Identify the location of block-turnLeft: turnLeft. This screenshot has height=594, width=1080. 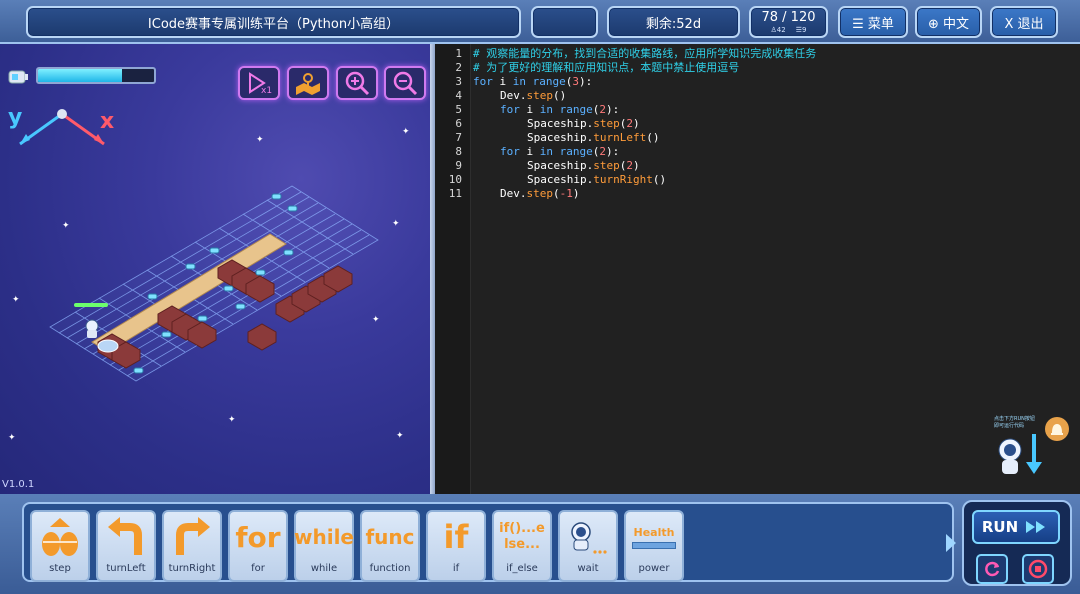
(126, 546).